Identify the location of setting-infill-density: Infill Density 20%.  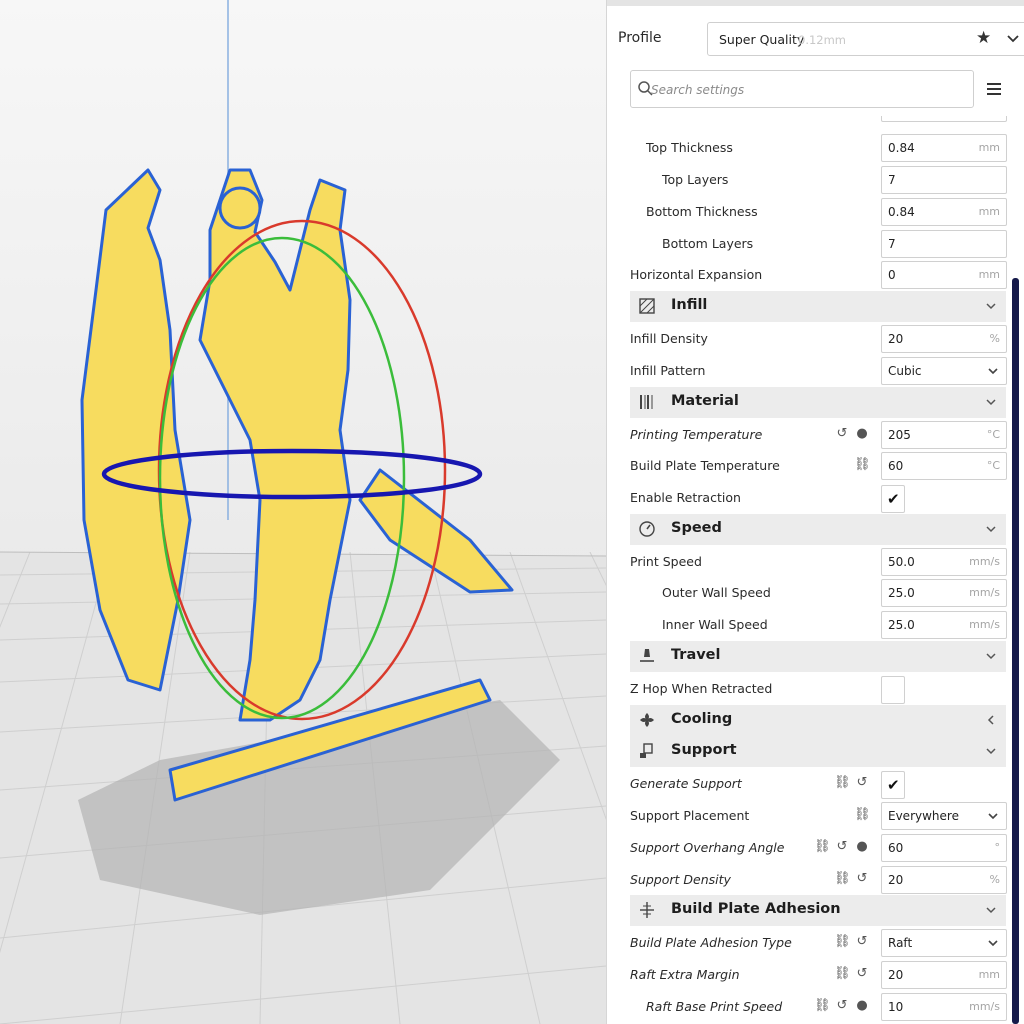
(818, 339).